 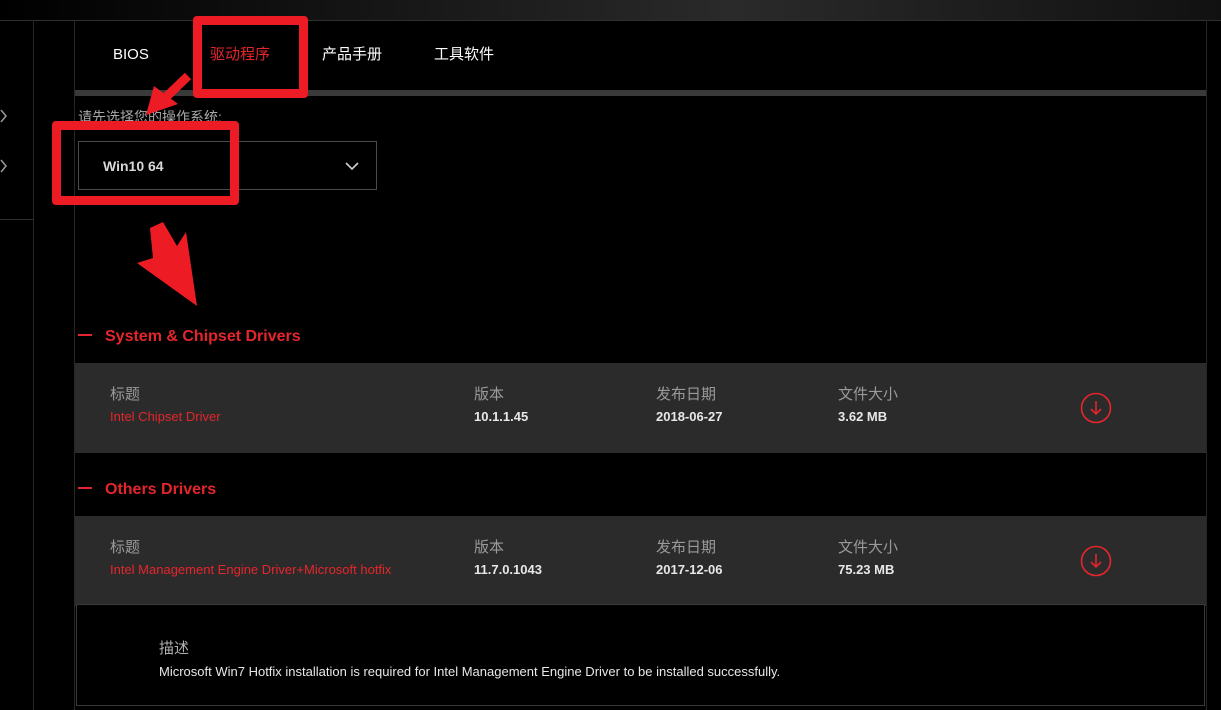 What do you see at coordinates (863, 416) in the screenshot?
I see `driver-size: 3.62 MB` at bounding box center [863, 416].